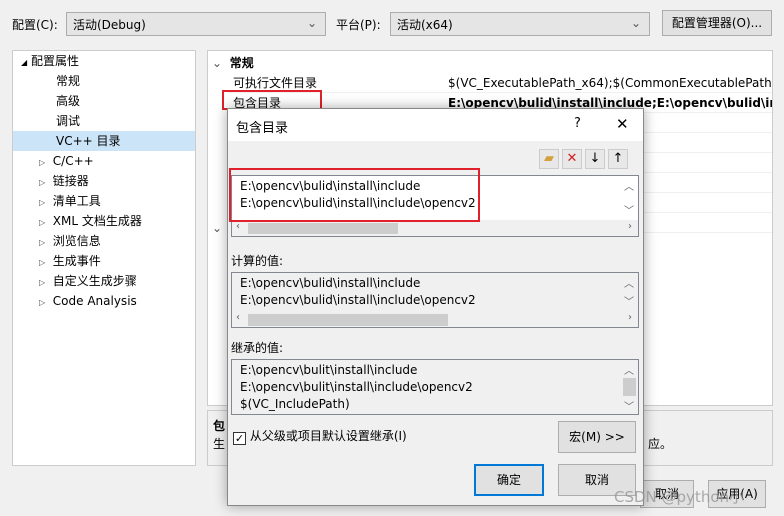  Describe the element at coordinates (88, 141) in the screenshot. I see `tree-item-label: VC++ 目录` at that location.